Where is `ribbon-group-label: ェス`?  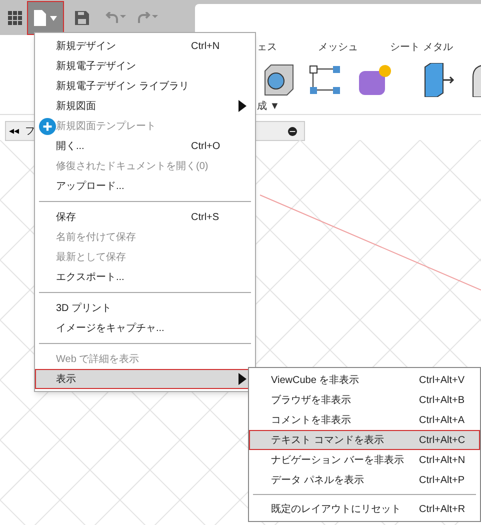 ribbon-group-label: ェス is located at coordinates (267, 48).